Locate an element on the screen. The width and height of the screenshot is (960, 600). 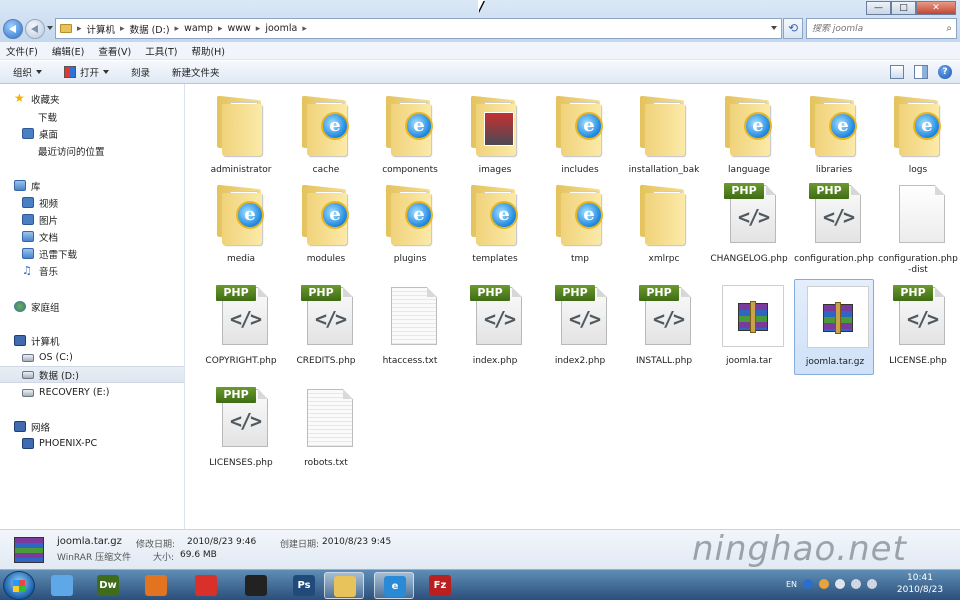
nav-drive-c: OS (C:) is located at coordinates (92, 357).